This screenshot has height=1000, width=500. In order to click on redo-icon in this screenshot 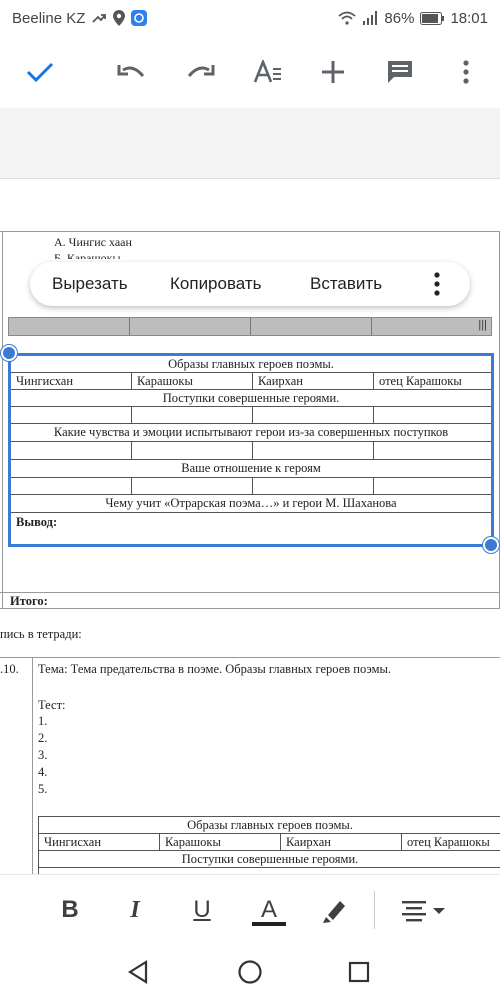, I will do `click(200, 72)`.